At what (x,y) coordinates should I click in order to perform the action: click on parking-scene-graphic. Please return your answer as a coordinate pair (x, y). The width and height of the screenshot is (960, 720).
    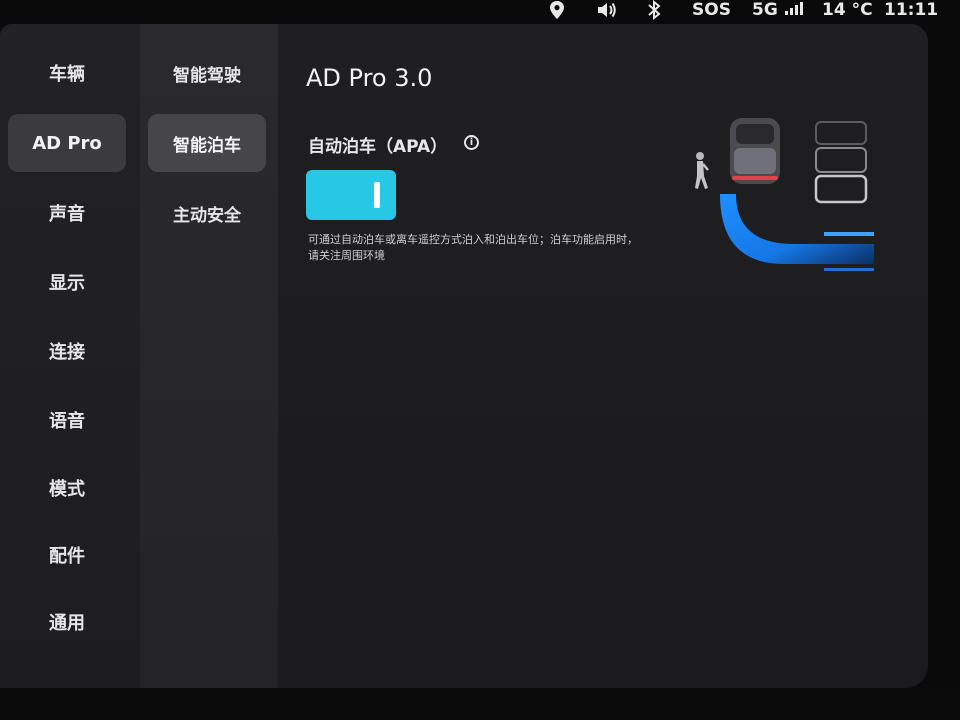
    Looking at the image, I should click on (784, 194).